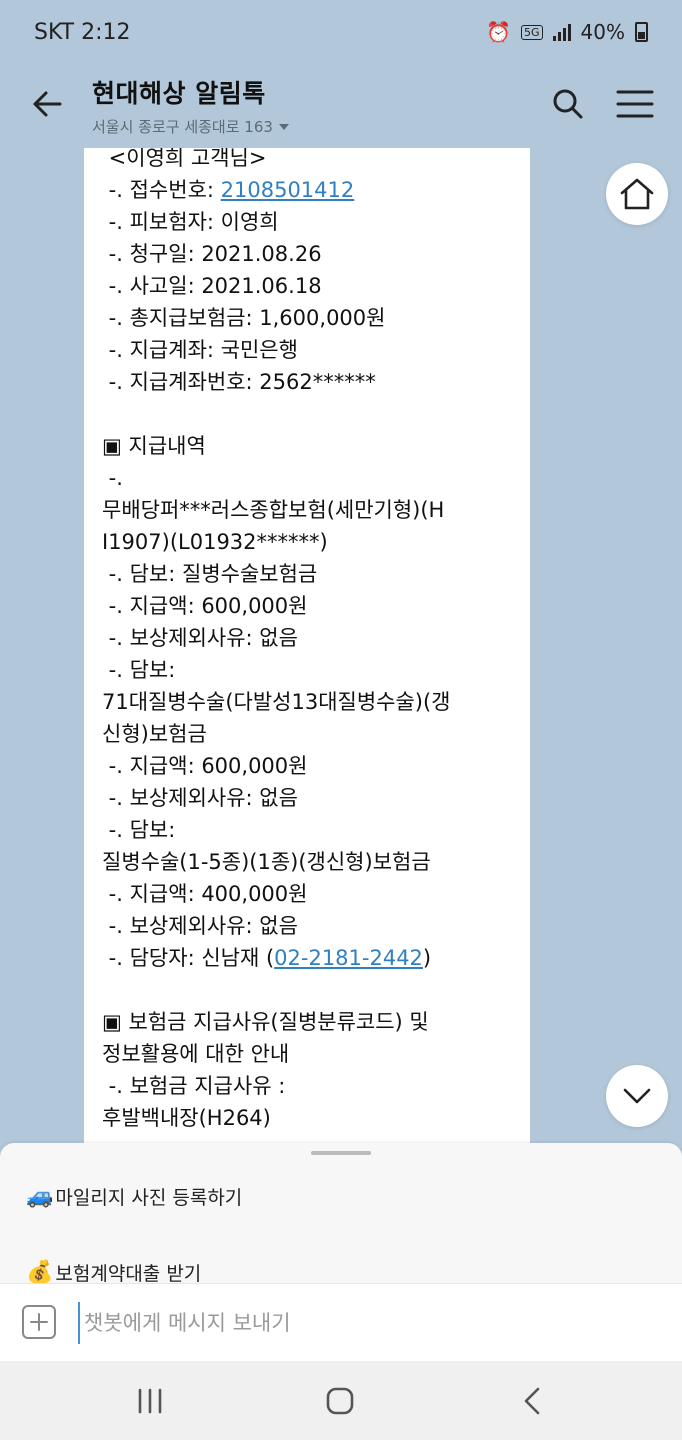 Image resolution: width=682 pixels, height=1440 pixels. Describe the element at coordinates (266, 862) in the screenshot. I see `message-text: 질병수술(1-5종)(1종)(갱신형)보험금` at that location.